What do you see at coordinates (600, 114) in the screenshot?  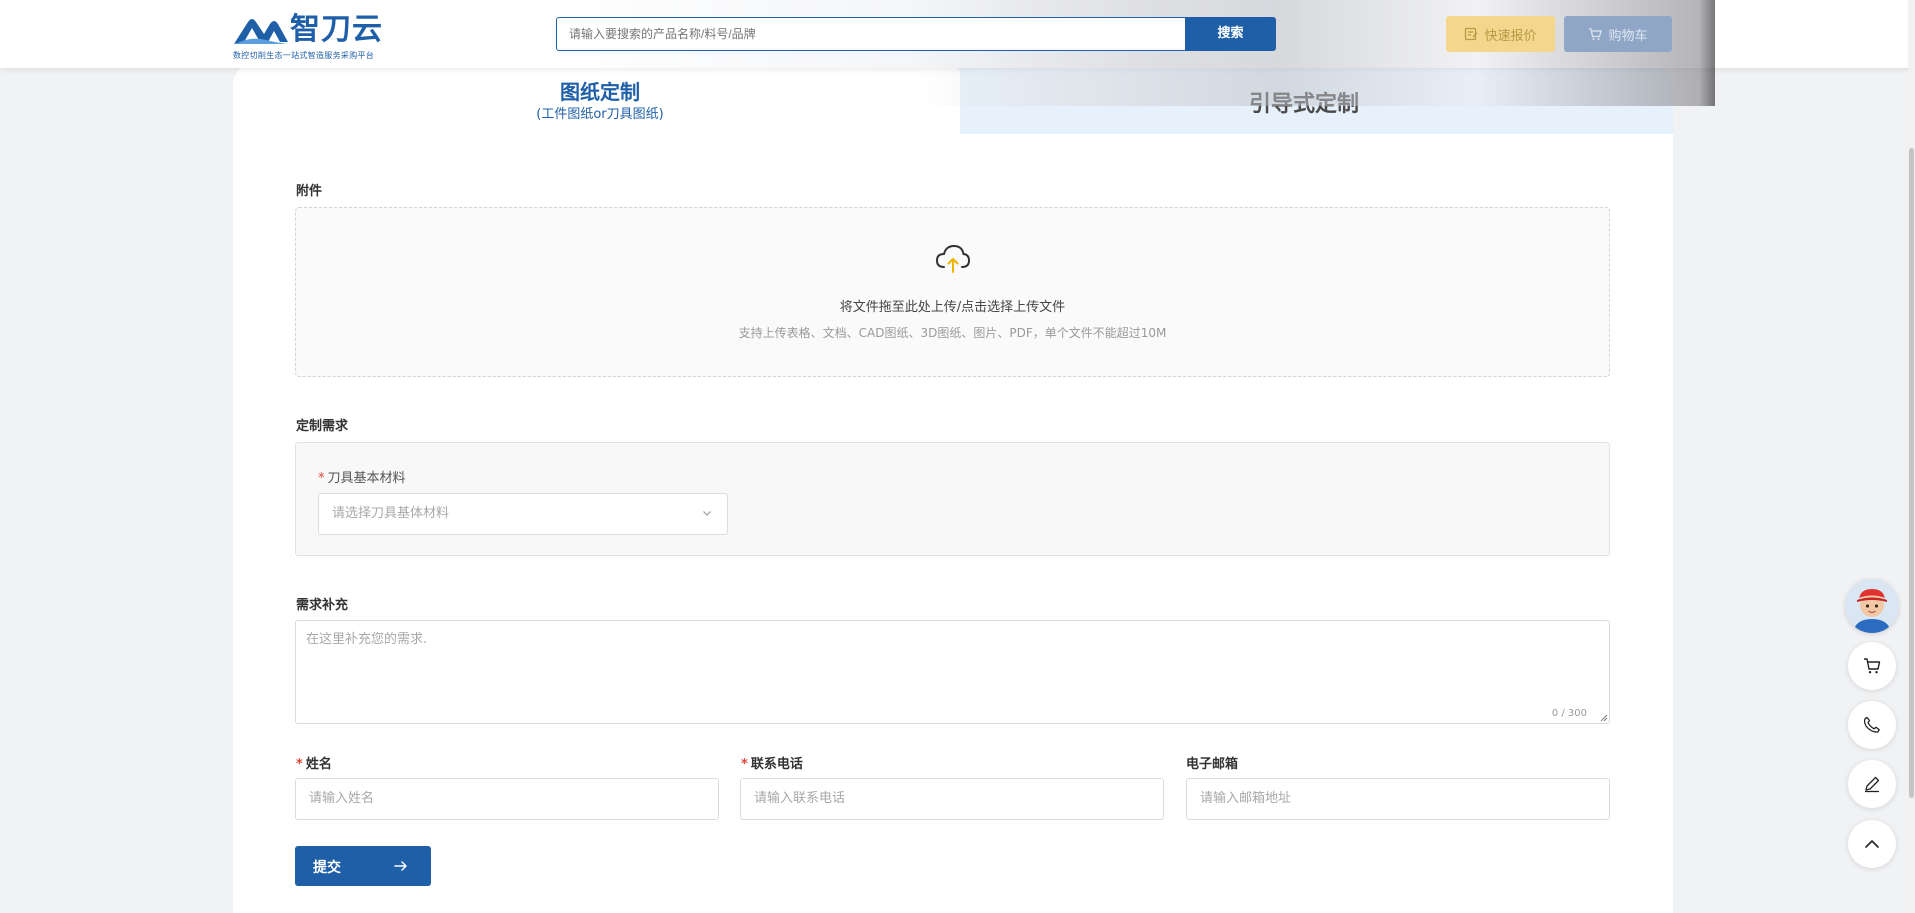 I see `tab-drawing-sub: (工件图纸or刀具图纸)` at bounding box center [600, 114].